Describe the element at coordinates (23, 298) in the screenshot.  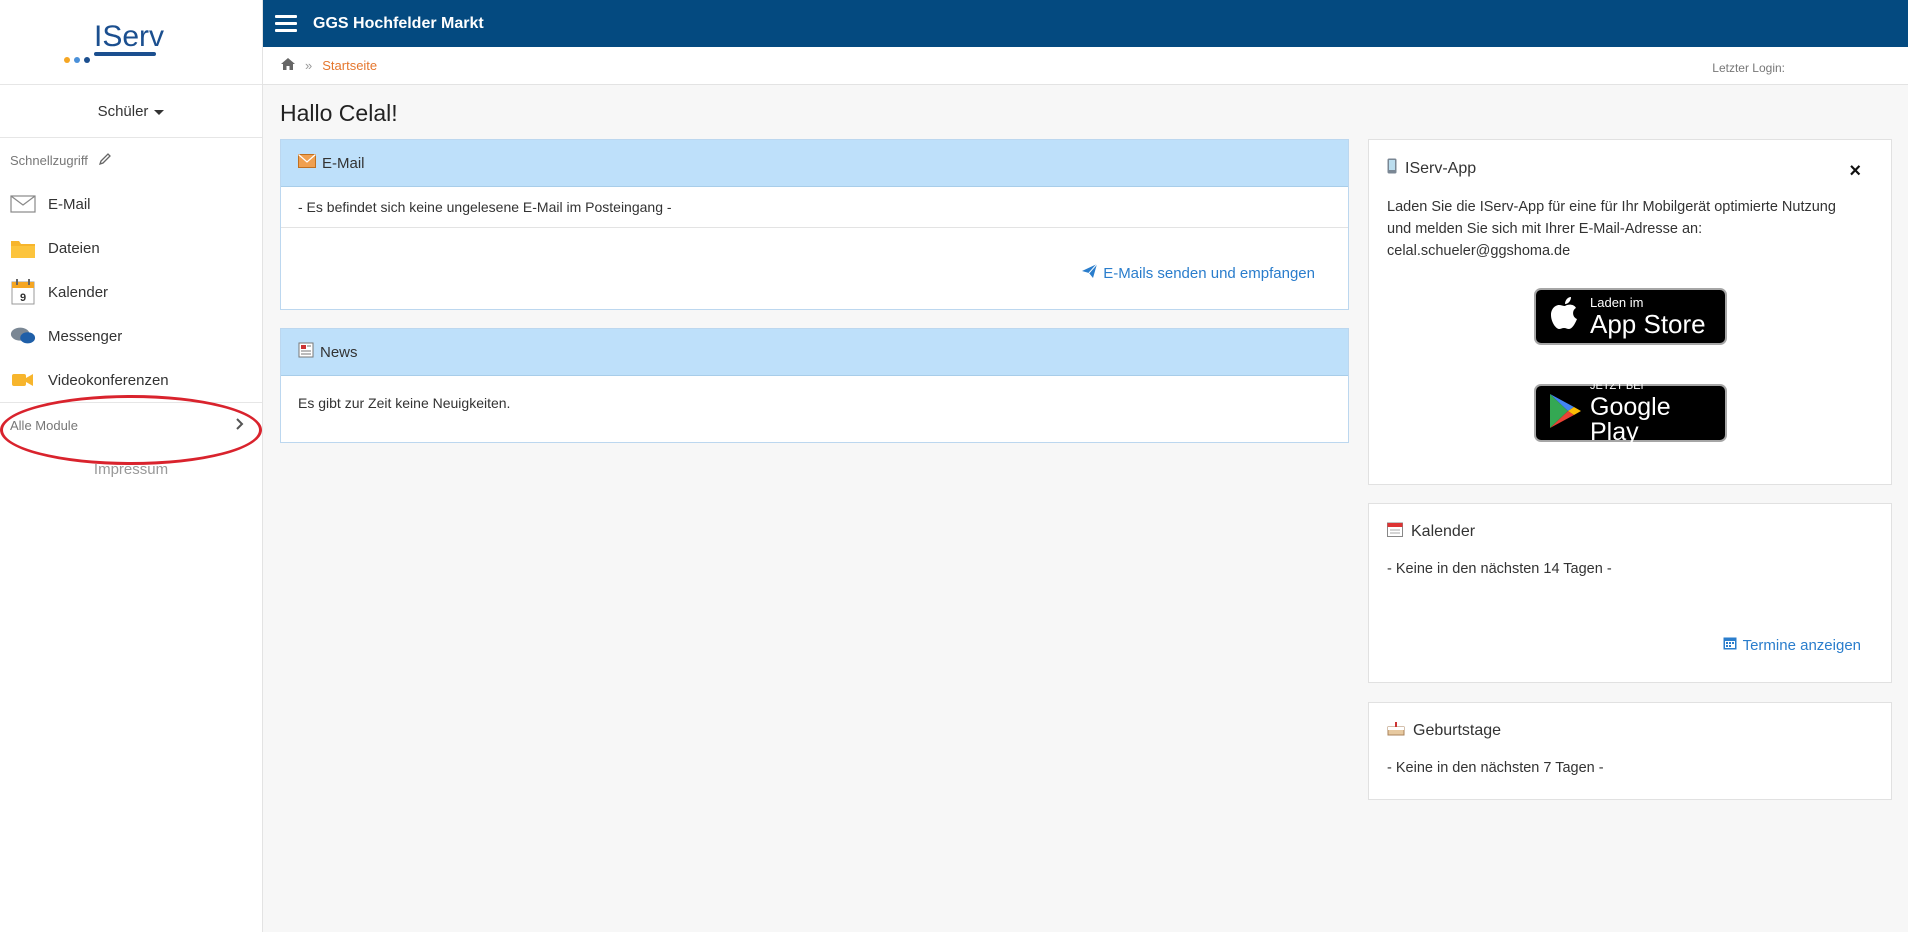
I see `calendar-day: 9` at that location.